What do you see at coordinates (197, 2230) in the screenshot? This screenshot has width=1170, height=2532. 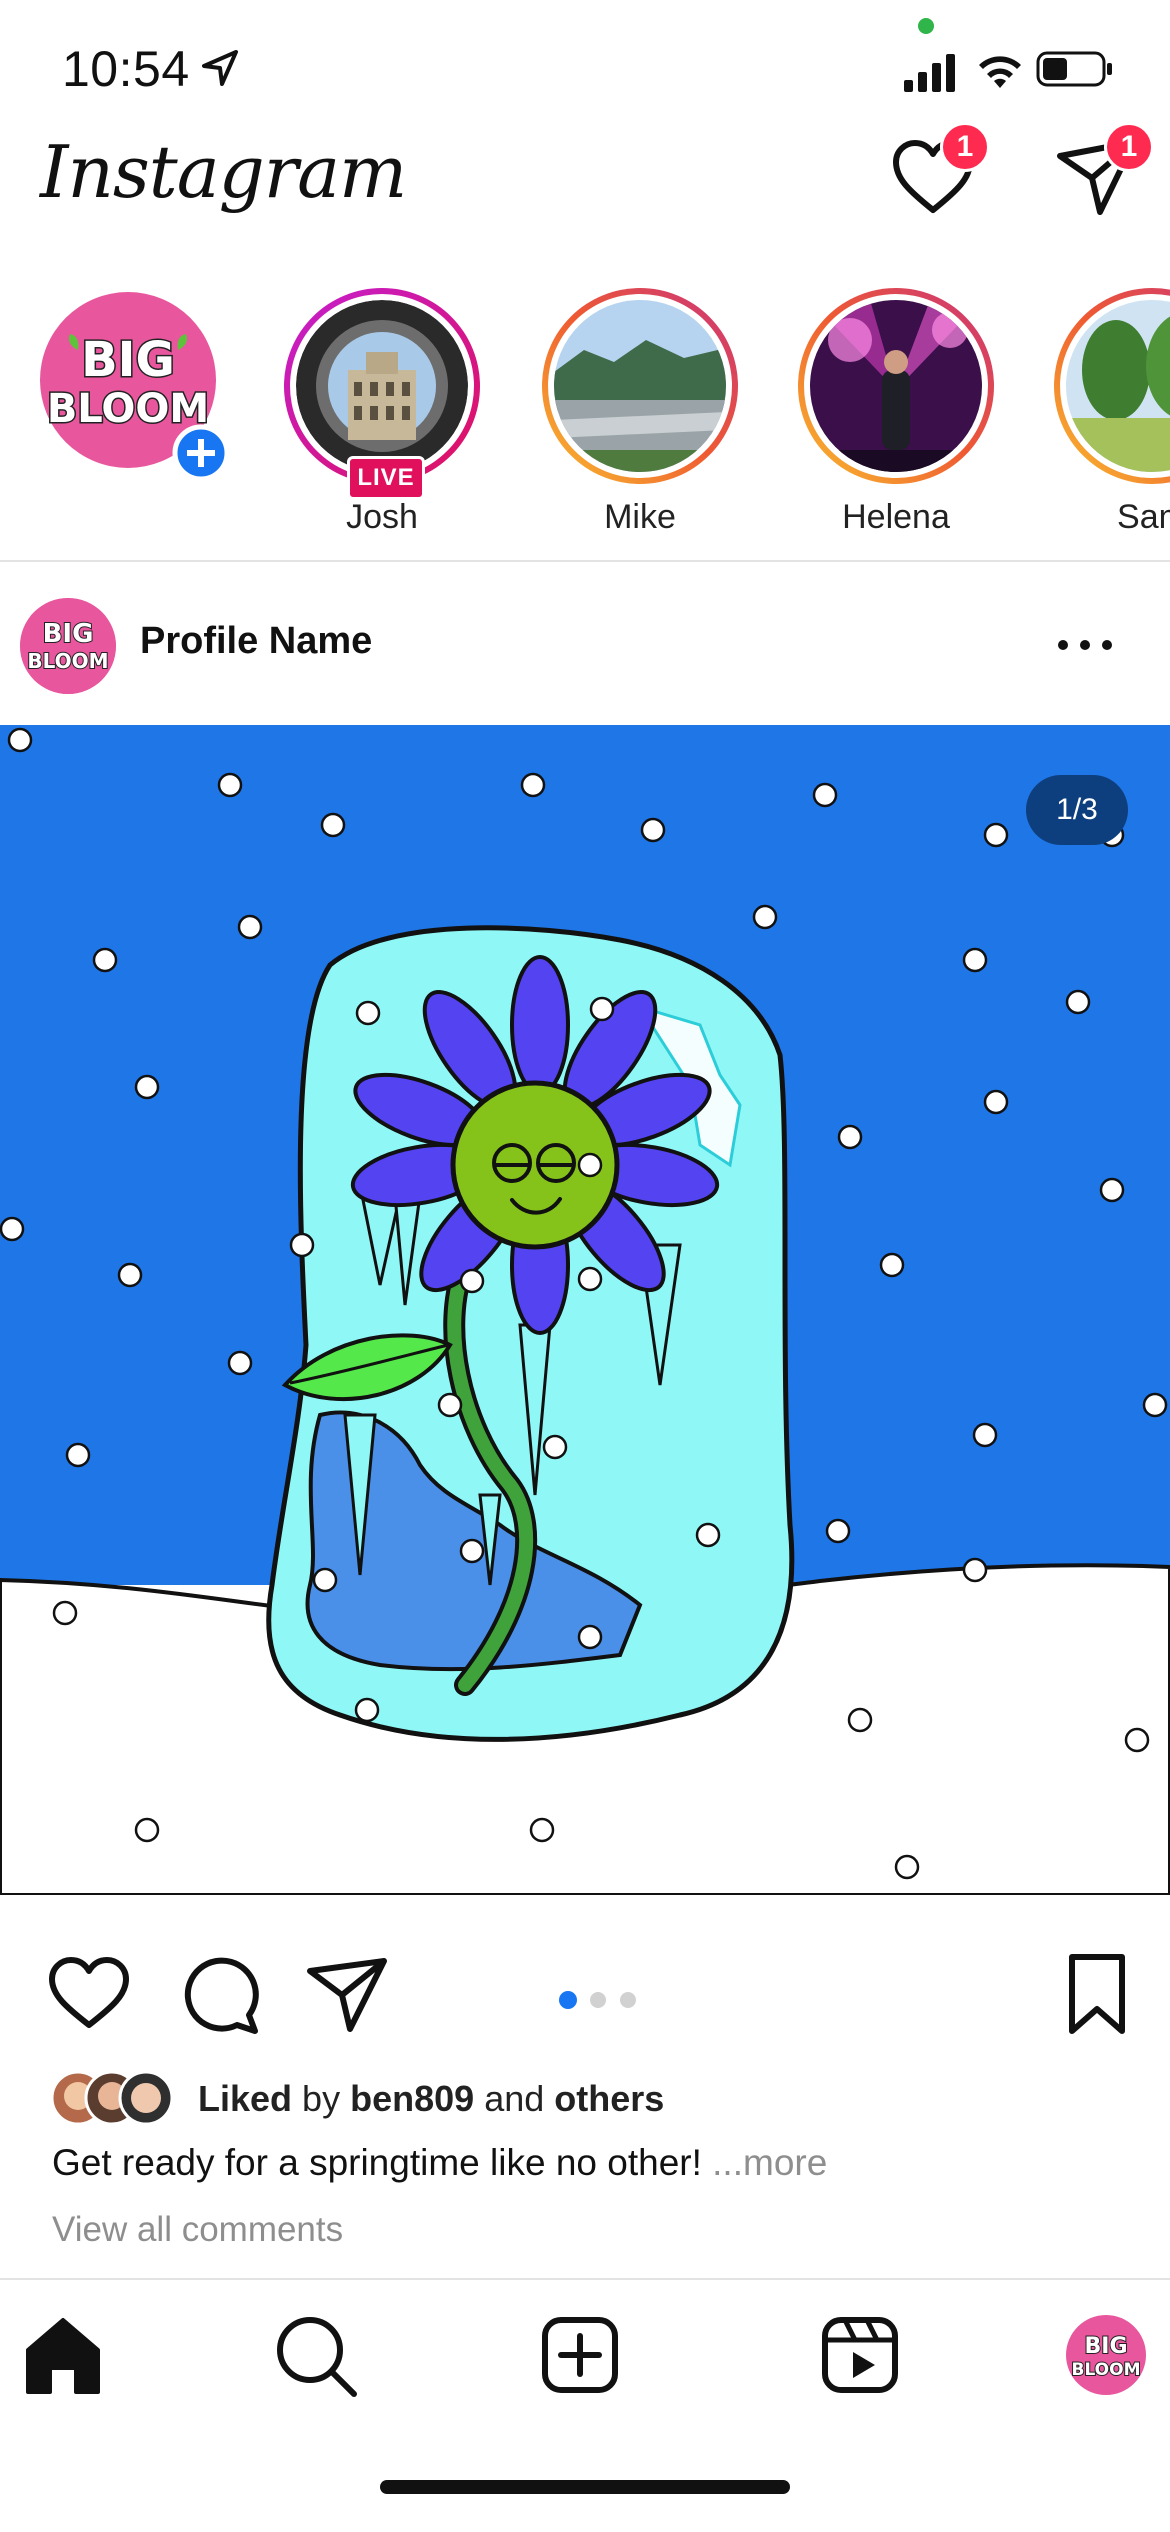 I see `view-comments-link: View all comments` at bounding box center [197, 2230].